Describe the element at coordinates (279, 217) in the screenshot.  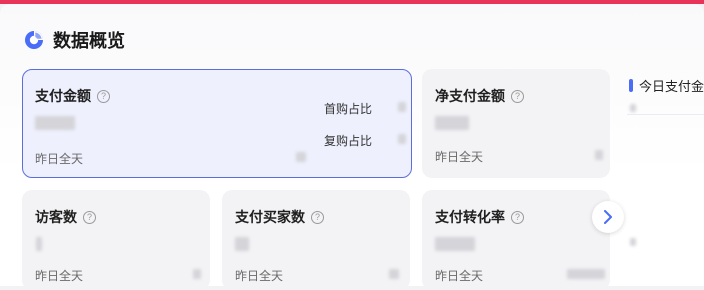
I see `metric-title: 支付买家数 ?` at that location.